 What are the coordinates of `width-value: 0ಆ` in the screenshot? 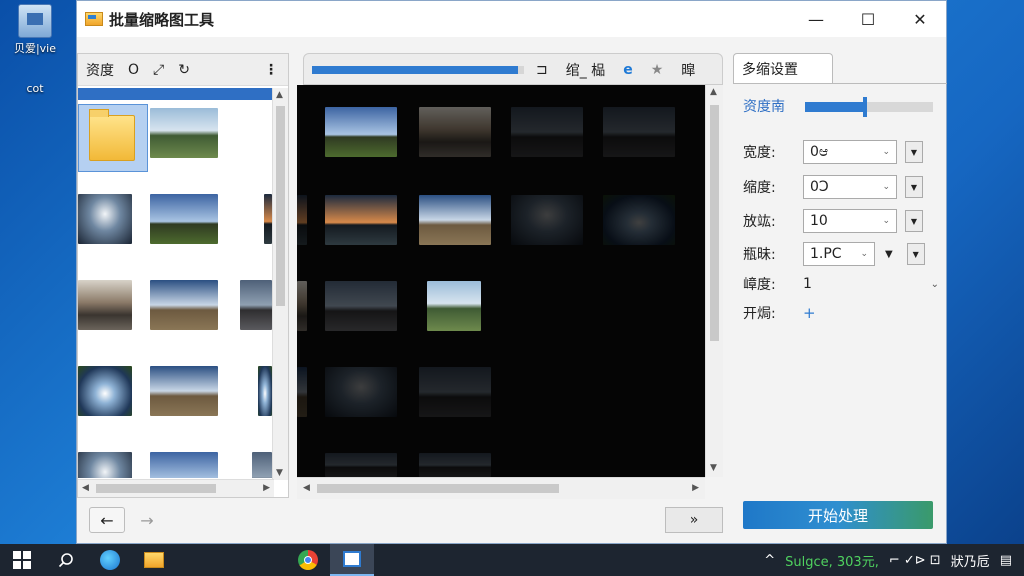 It's located at (819, 152).